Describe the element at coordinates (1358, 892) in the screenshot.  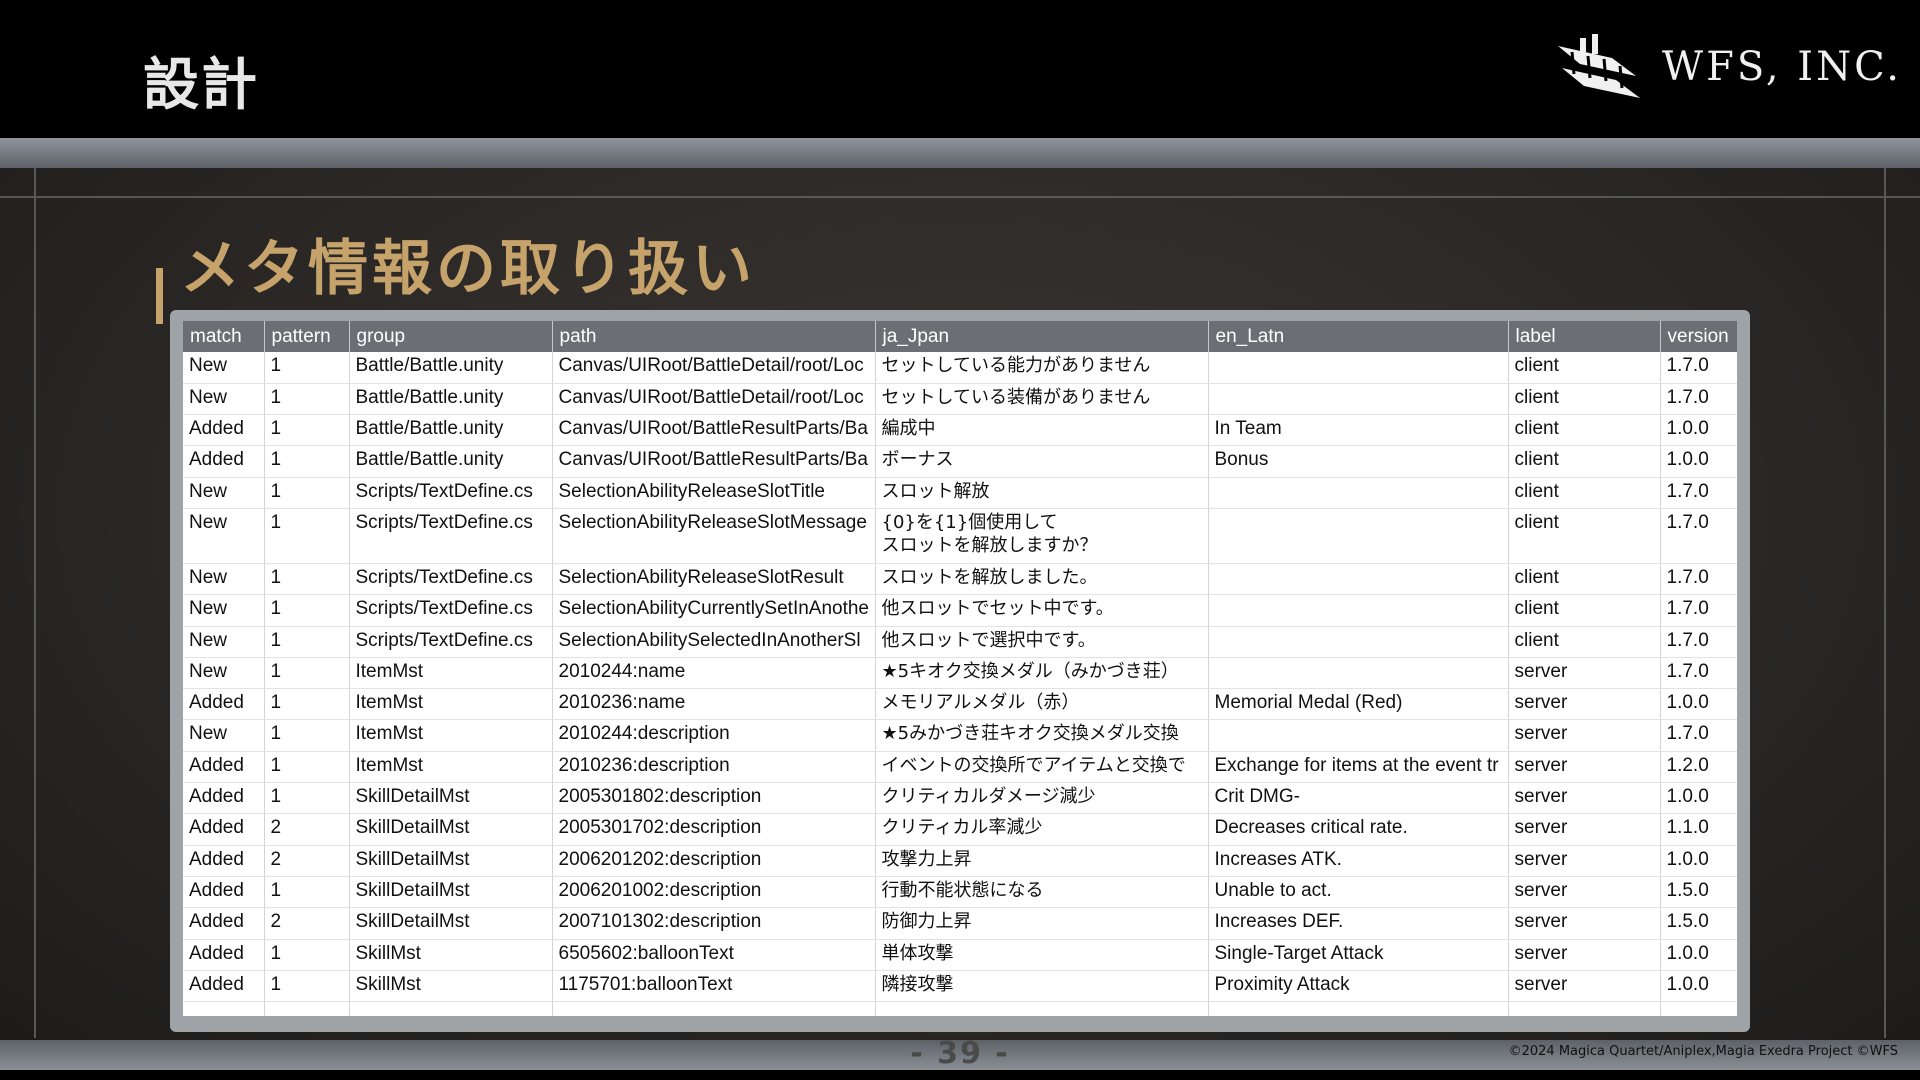
I see `table-cell-en-latn: Unable to act.` at that location.